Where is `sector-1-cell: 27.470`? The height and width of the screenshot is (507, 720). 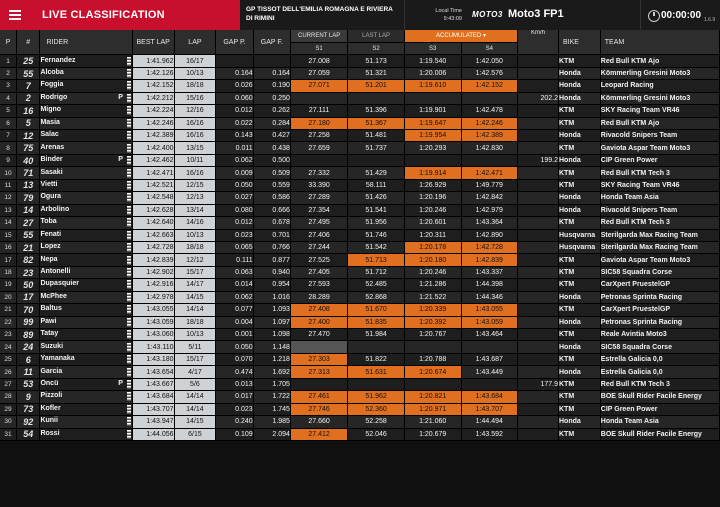 sector-1-cell: 27.470 is located at coordinates (319, 335).